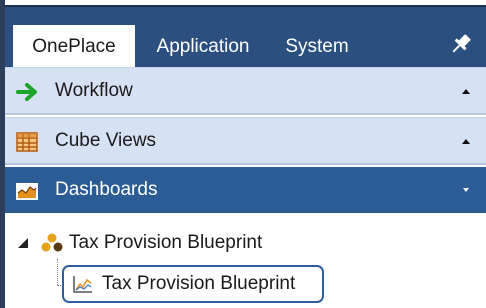 The width and height of the screenshot is (486, 308). I want to click on dashboard-chart-icon, so click(27, 191).